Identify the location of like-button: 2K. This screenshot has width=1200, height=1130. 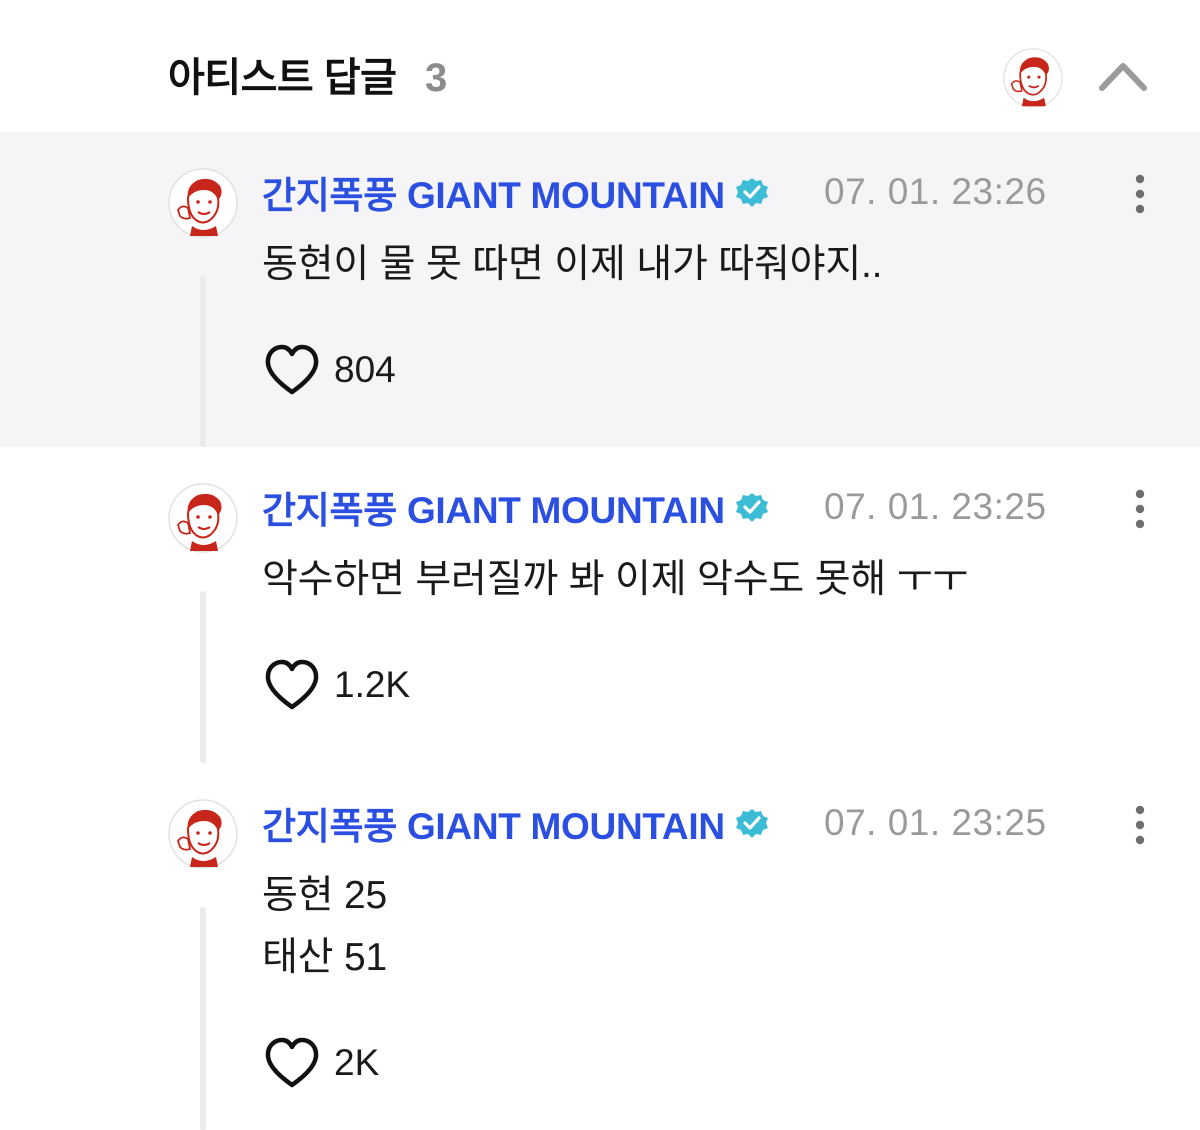
(320, 1063).